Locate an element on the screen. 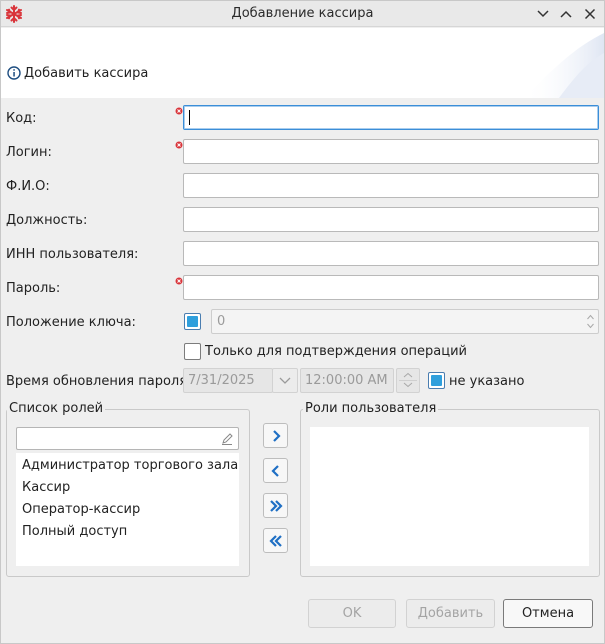 This screenshot has height=644, width=605. login-label: Логин: is located at coordinates (29, 152).